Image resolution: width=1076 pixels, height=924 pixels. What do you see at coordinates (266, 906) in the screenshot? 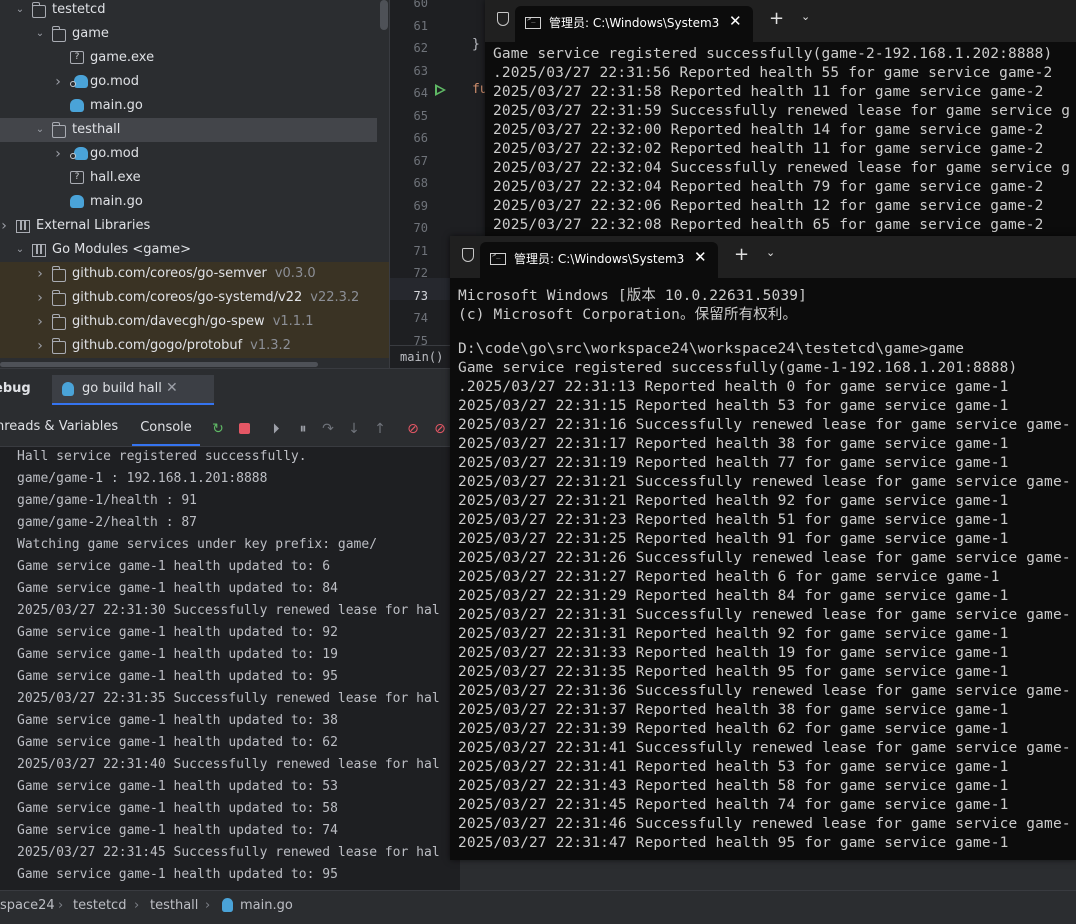
I see `status-crumb-file: main.go` at bounding box center [266, 906].